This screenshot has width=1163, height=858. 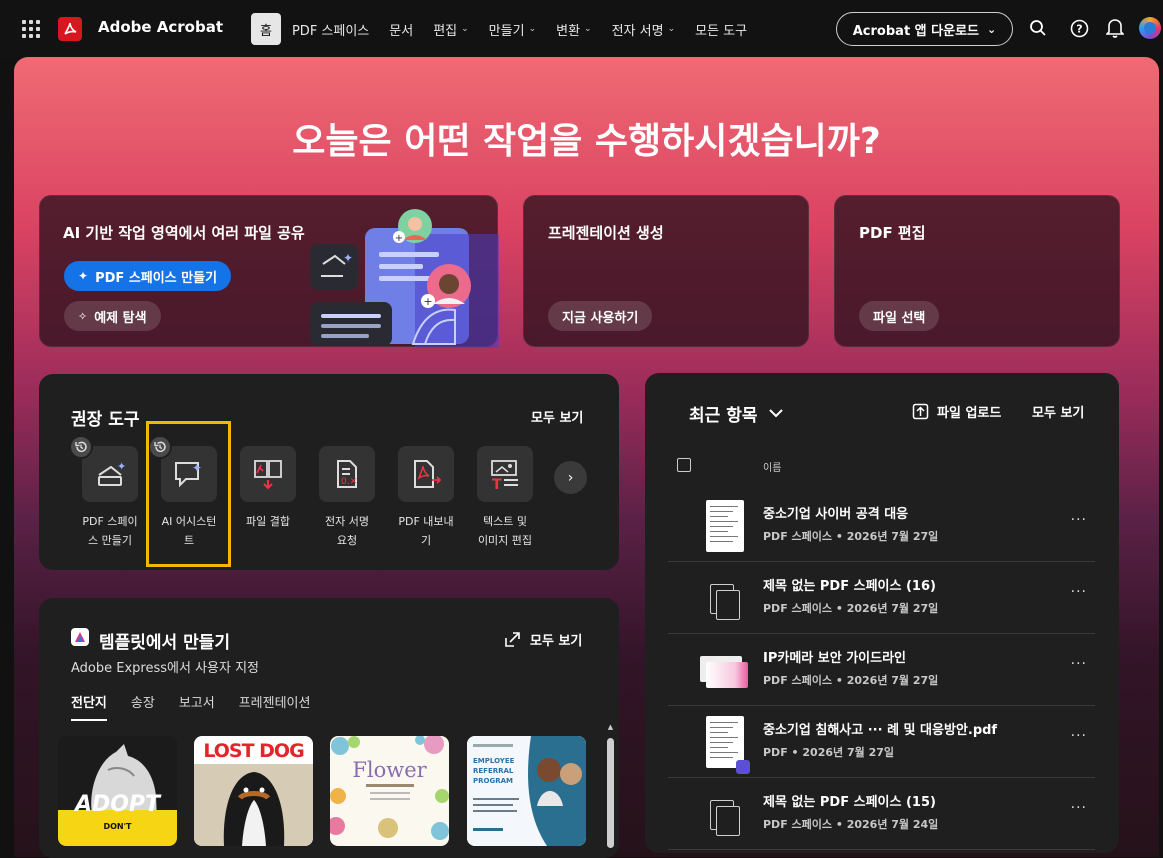 What do you see at coordinates (920, 411) in the screenshot?
I see `upload-icon` at bounding box center [920, 411].